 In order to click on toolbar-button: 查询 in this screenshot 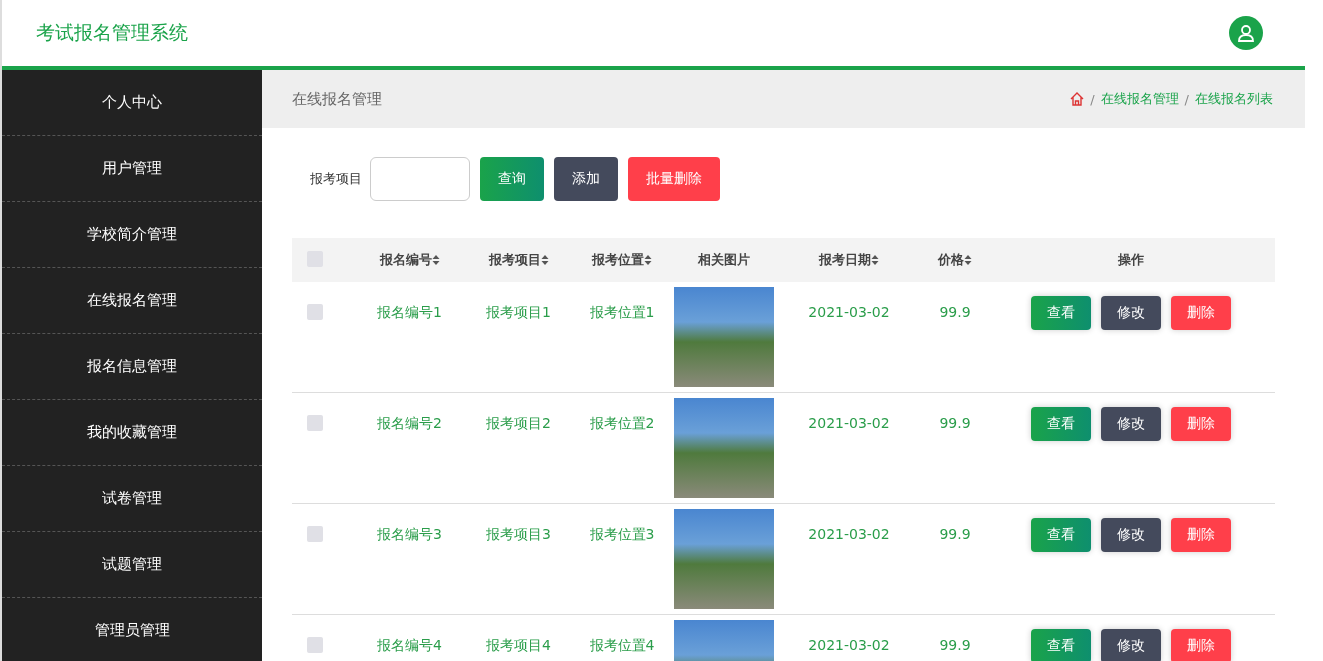, I will do `click(512, 179)`.